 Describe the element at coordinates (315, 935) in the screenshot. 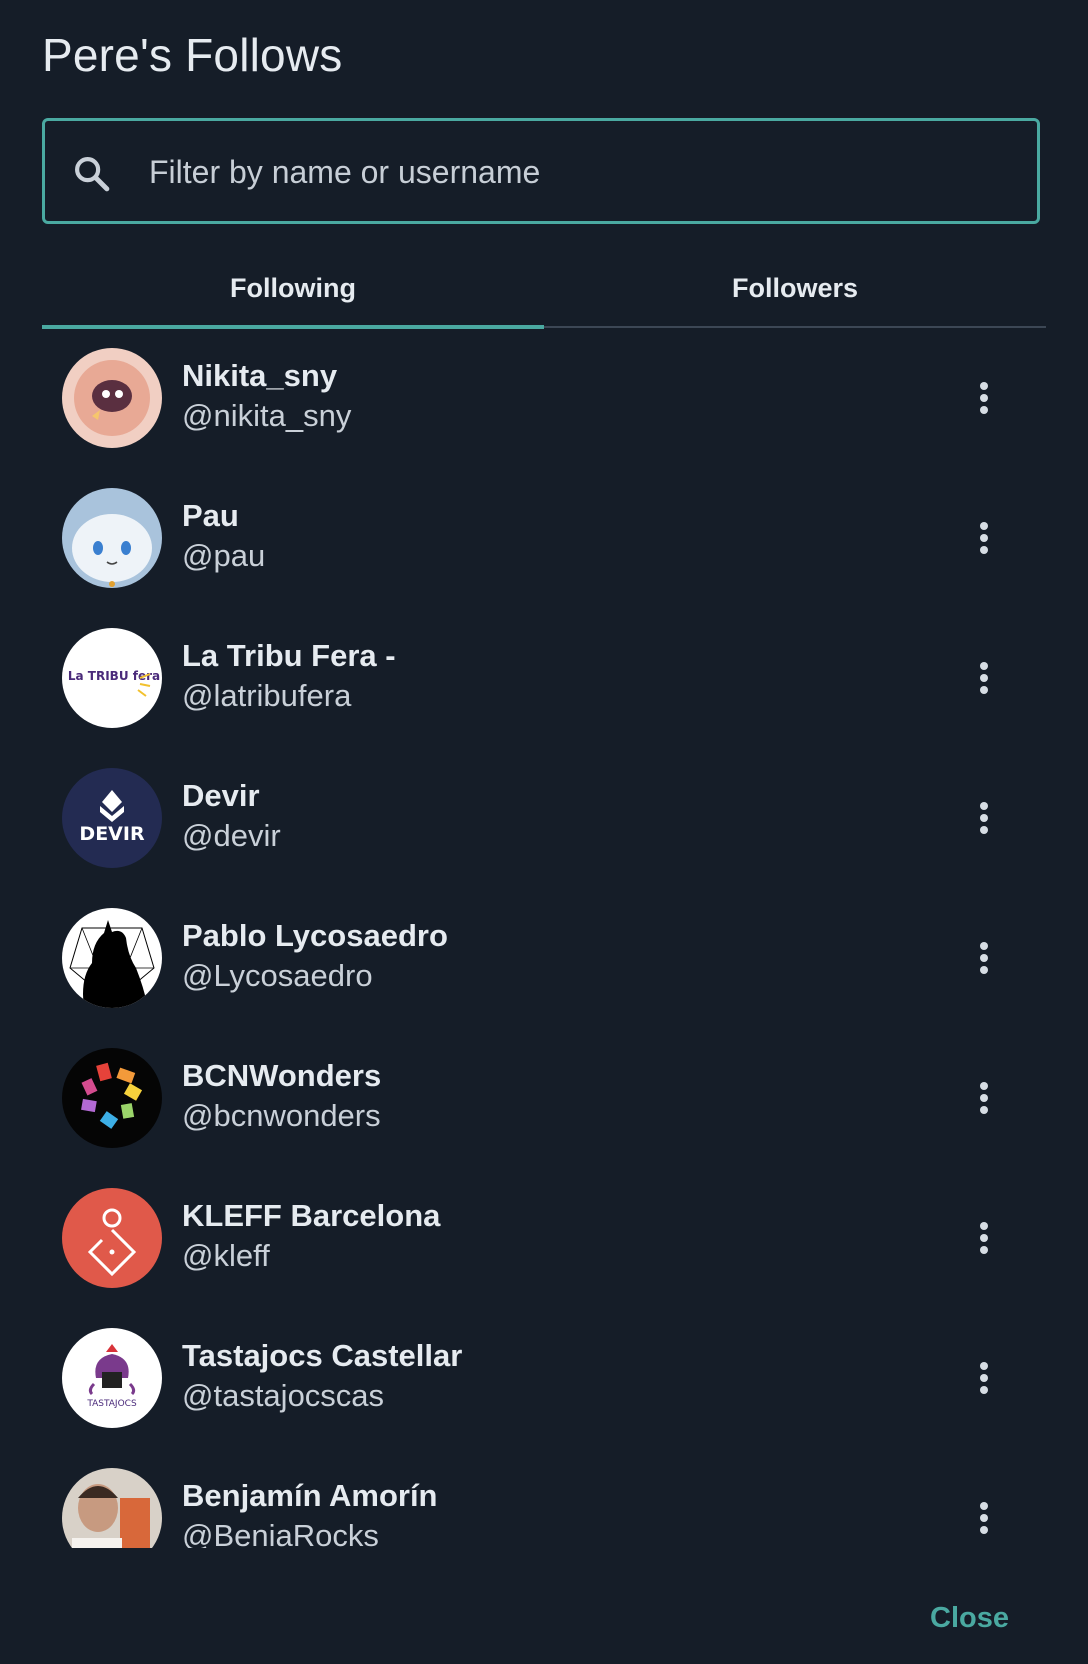

I see `user-name: Pablo Lycosaedro` at that location.